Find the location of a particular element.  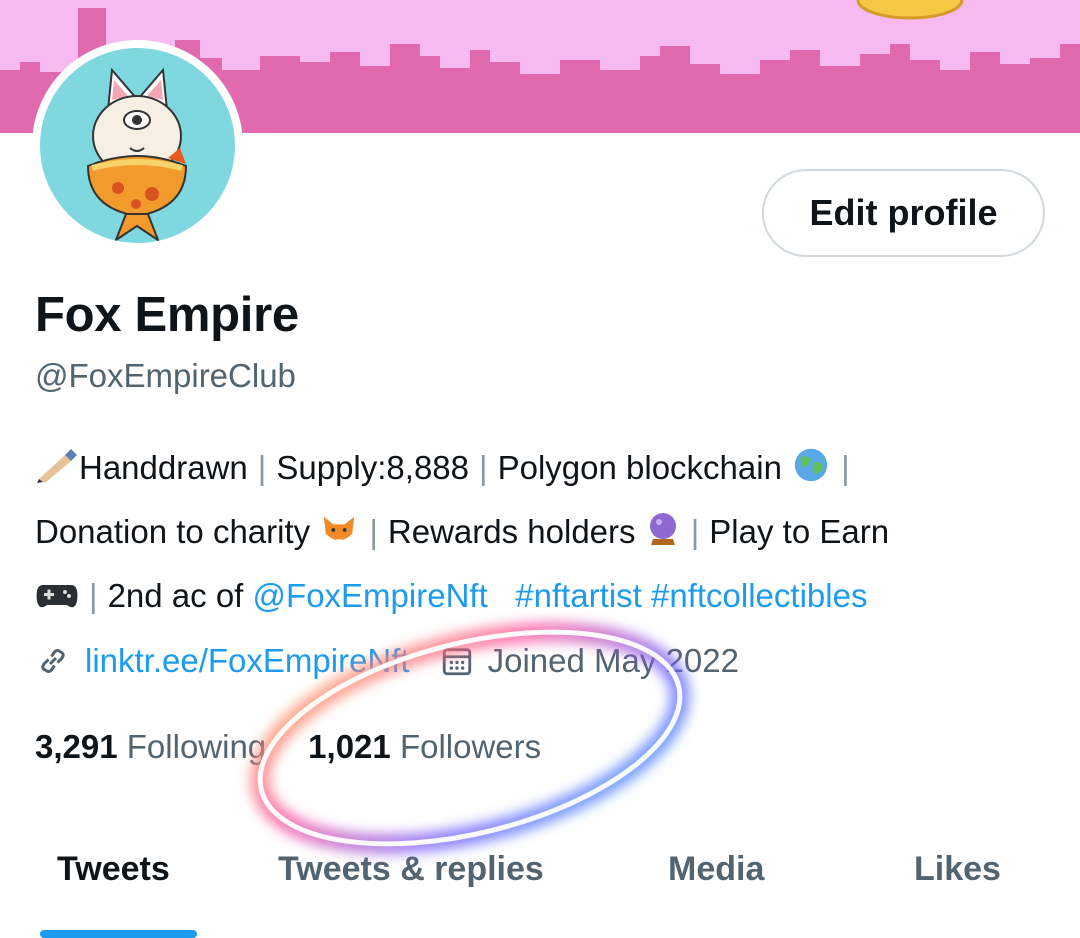

calendar-icon is located at coordinates (457, 661).